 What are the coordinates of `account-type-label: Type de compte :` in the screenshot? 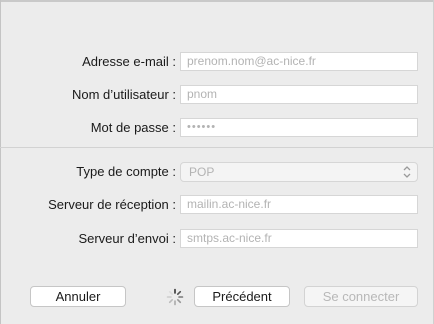 It's located at (126, 171).